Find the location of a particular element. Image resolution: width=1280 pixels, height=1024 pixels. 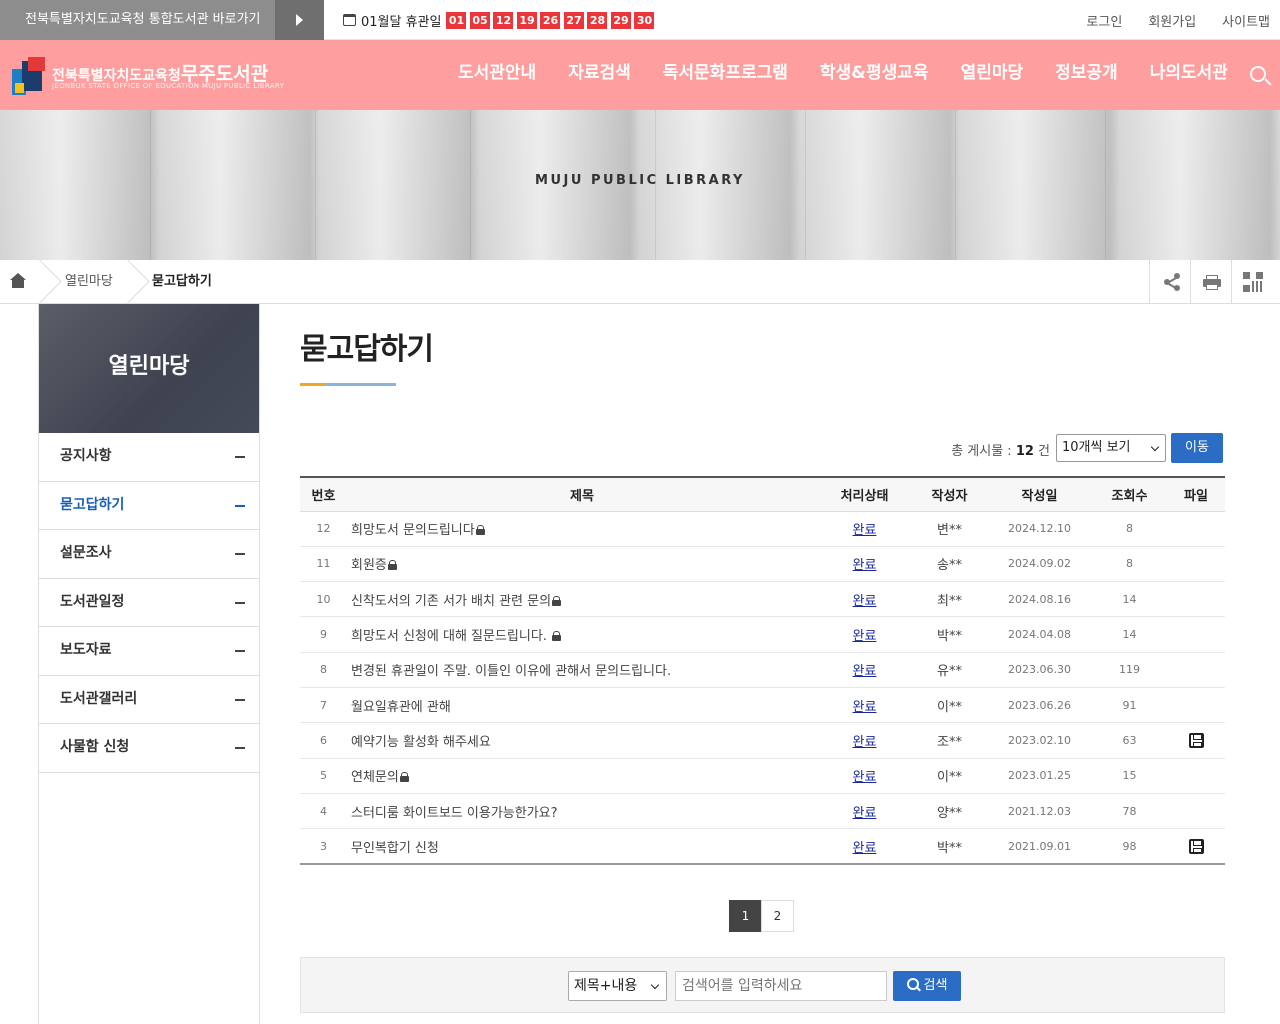

post-title-link: 회원증 is located at coordinates (369, 565).